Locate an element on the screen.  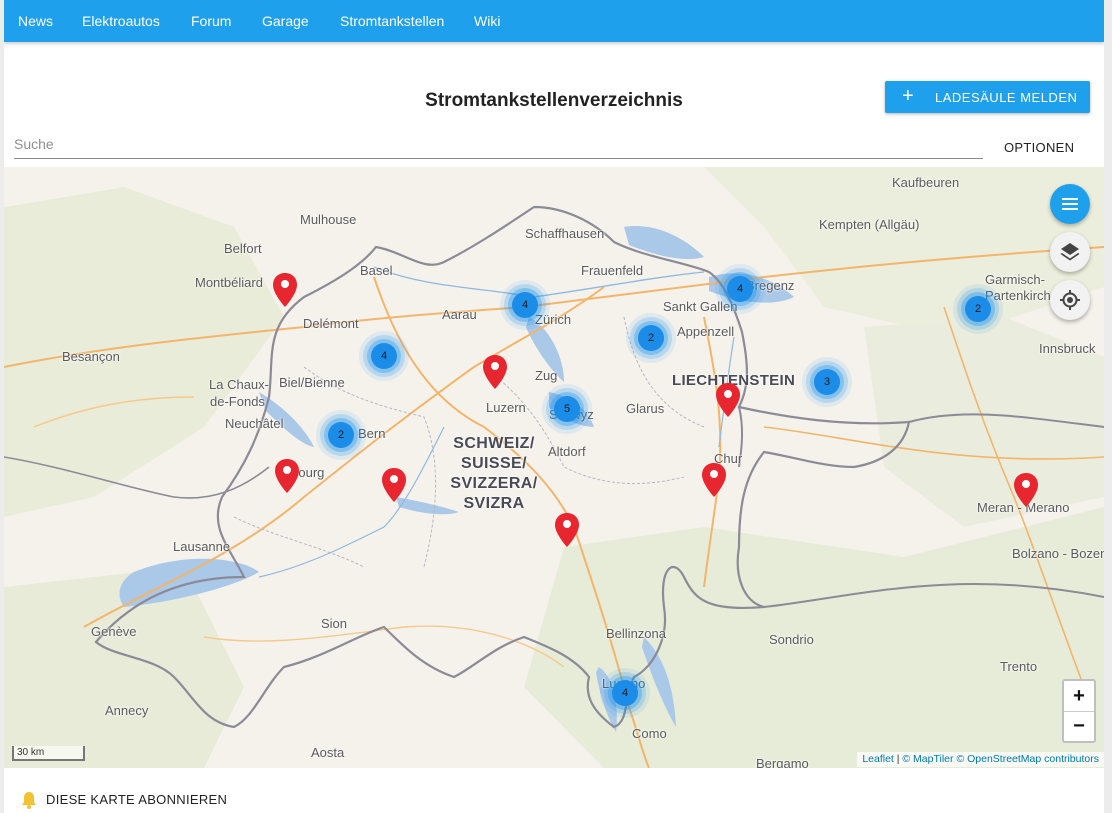
country-label-line: SVIZRA is located at coordinates (494, 503).